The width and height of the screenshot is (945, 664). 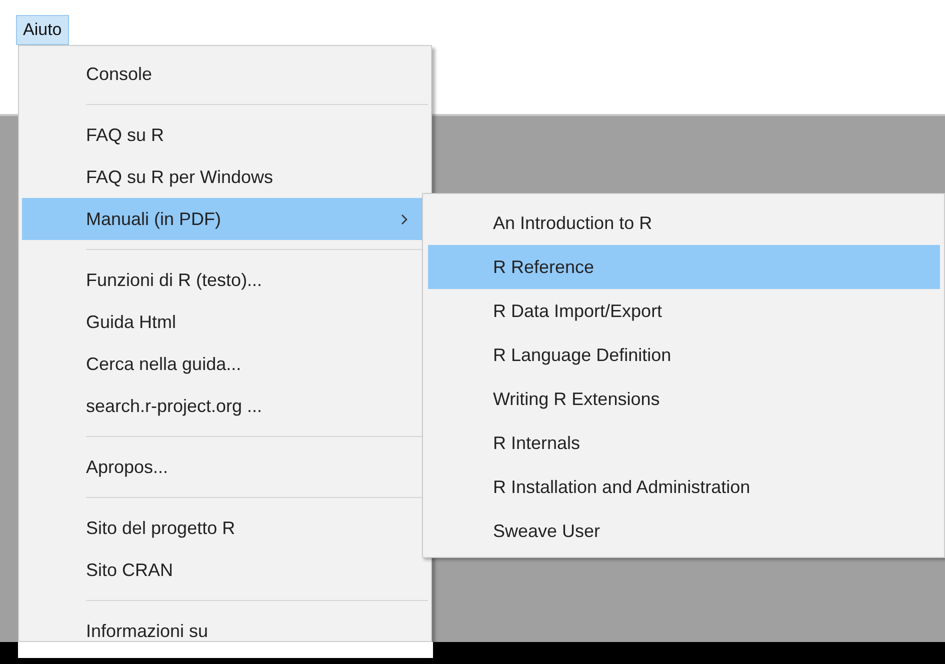 What do you see at coordinates (225, 74) in the screenshot?
I see `menu-item: Console` at bounding box center [225, 74].